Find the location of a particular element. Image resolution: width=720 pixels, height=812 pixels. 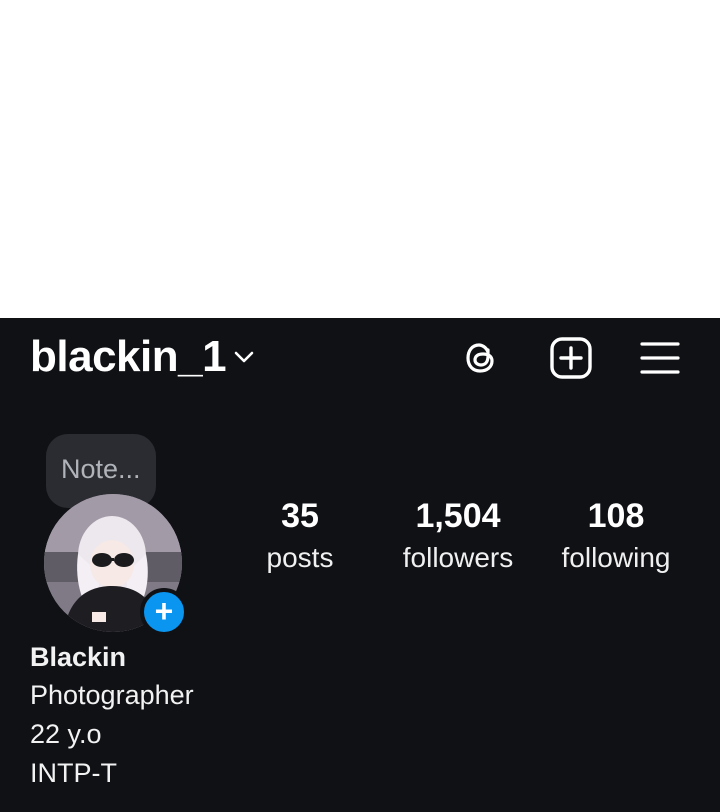

followers-label: followers is located at coordinates (458, 557).